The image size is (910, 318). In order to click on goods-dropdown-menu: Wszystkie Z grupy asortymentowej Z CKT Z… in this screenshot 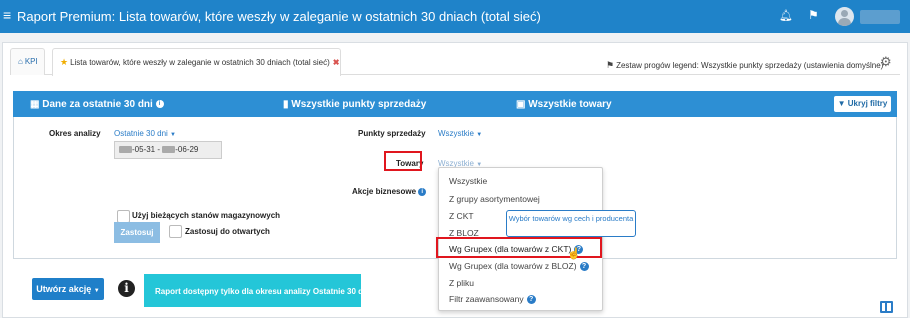, I will do `click(536, 239)`.